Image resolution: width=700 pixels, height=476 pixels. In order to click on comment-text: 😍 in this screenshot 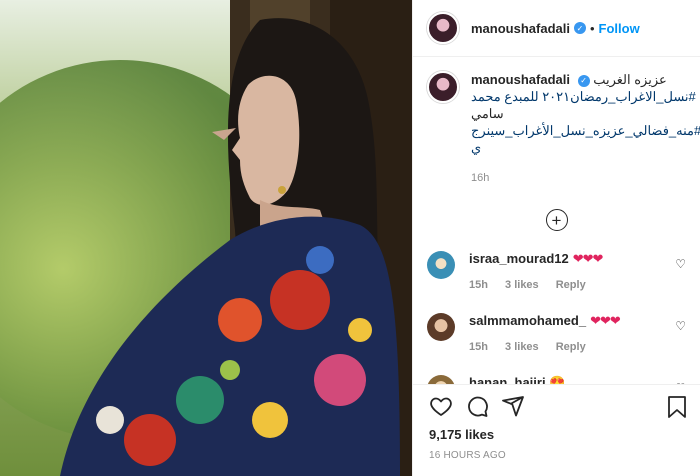, I will do `click(557, 379)`.